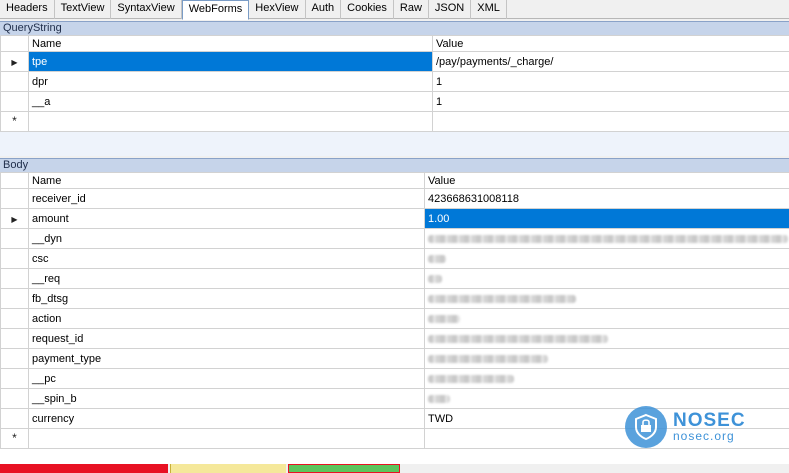 This screenshot has width=789, height=473. What do you see at coordinates (226, 278) in the screenshot?
I see `param-name: __req` at bounding box center [226, 278].